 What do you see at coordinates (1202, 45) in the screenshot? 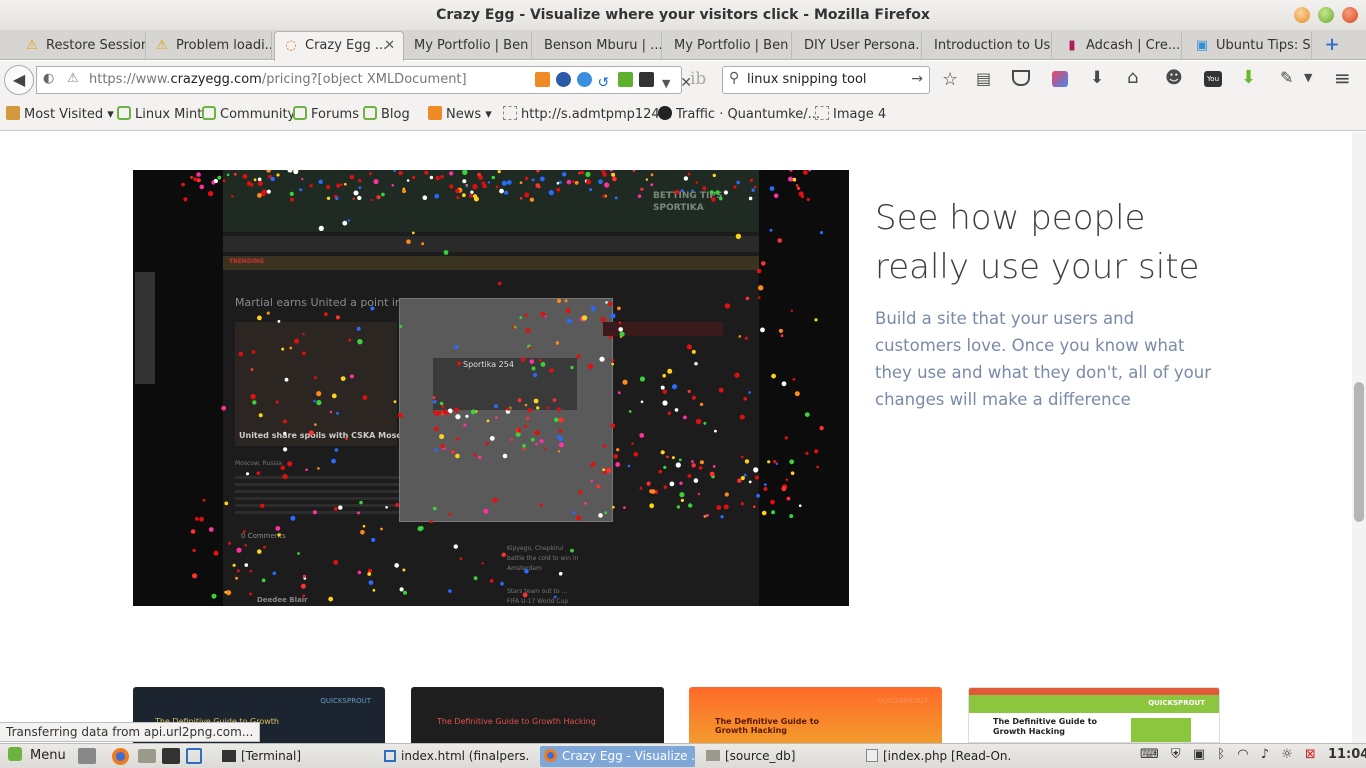
I see `ubuntu-icon: ▣` at bounding box center [1202, 45].